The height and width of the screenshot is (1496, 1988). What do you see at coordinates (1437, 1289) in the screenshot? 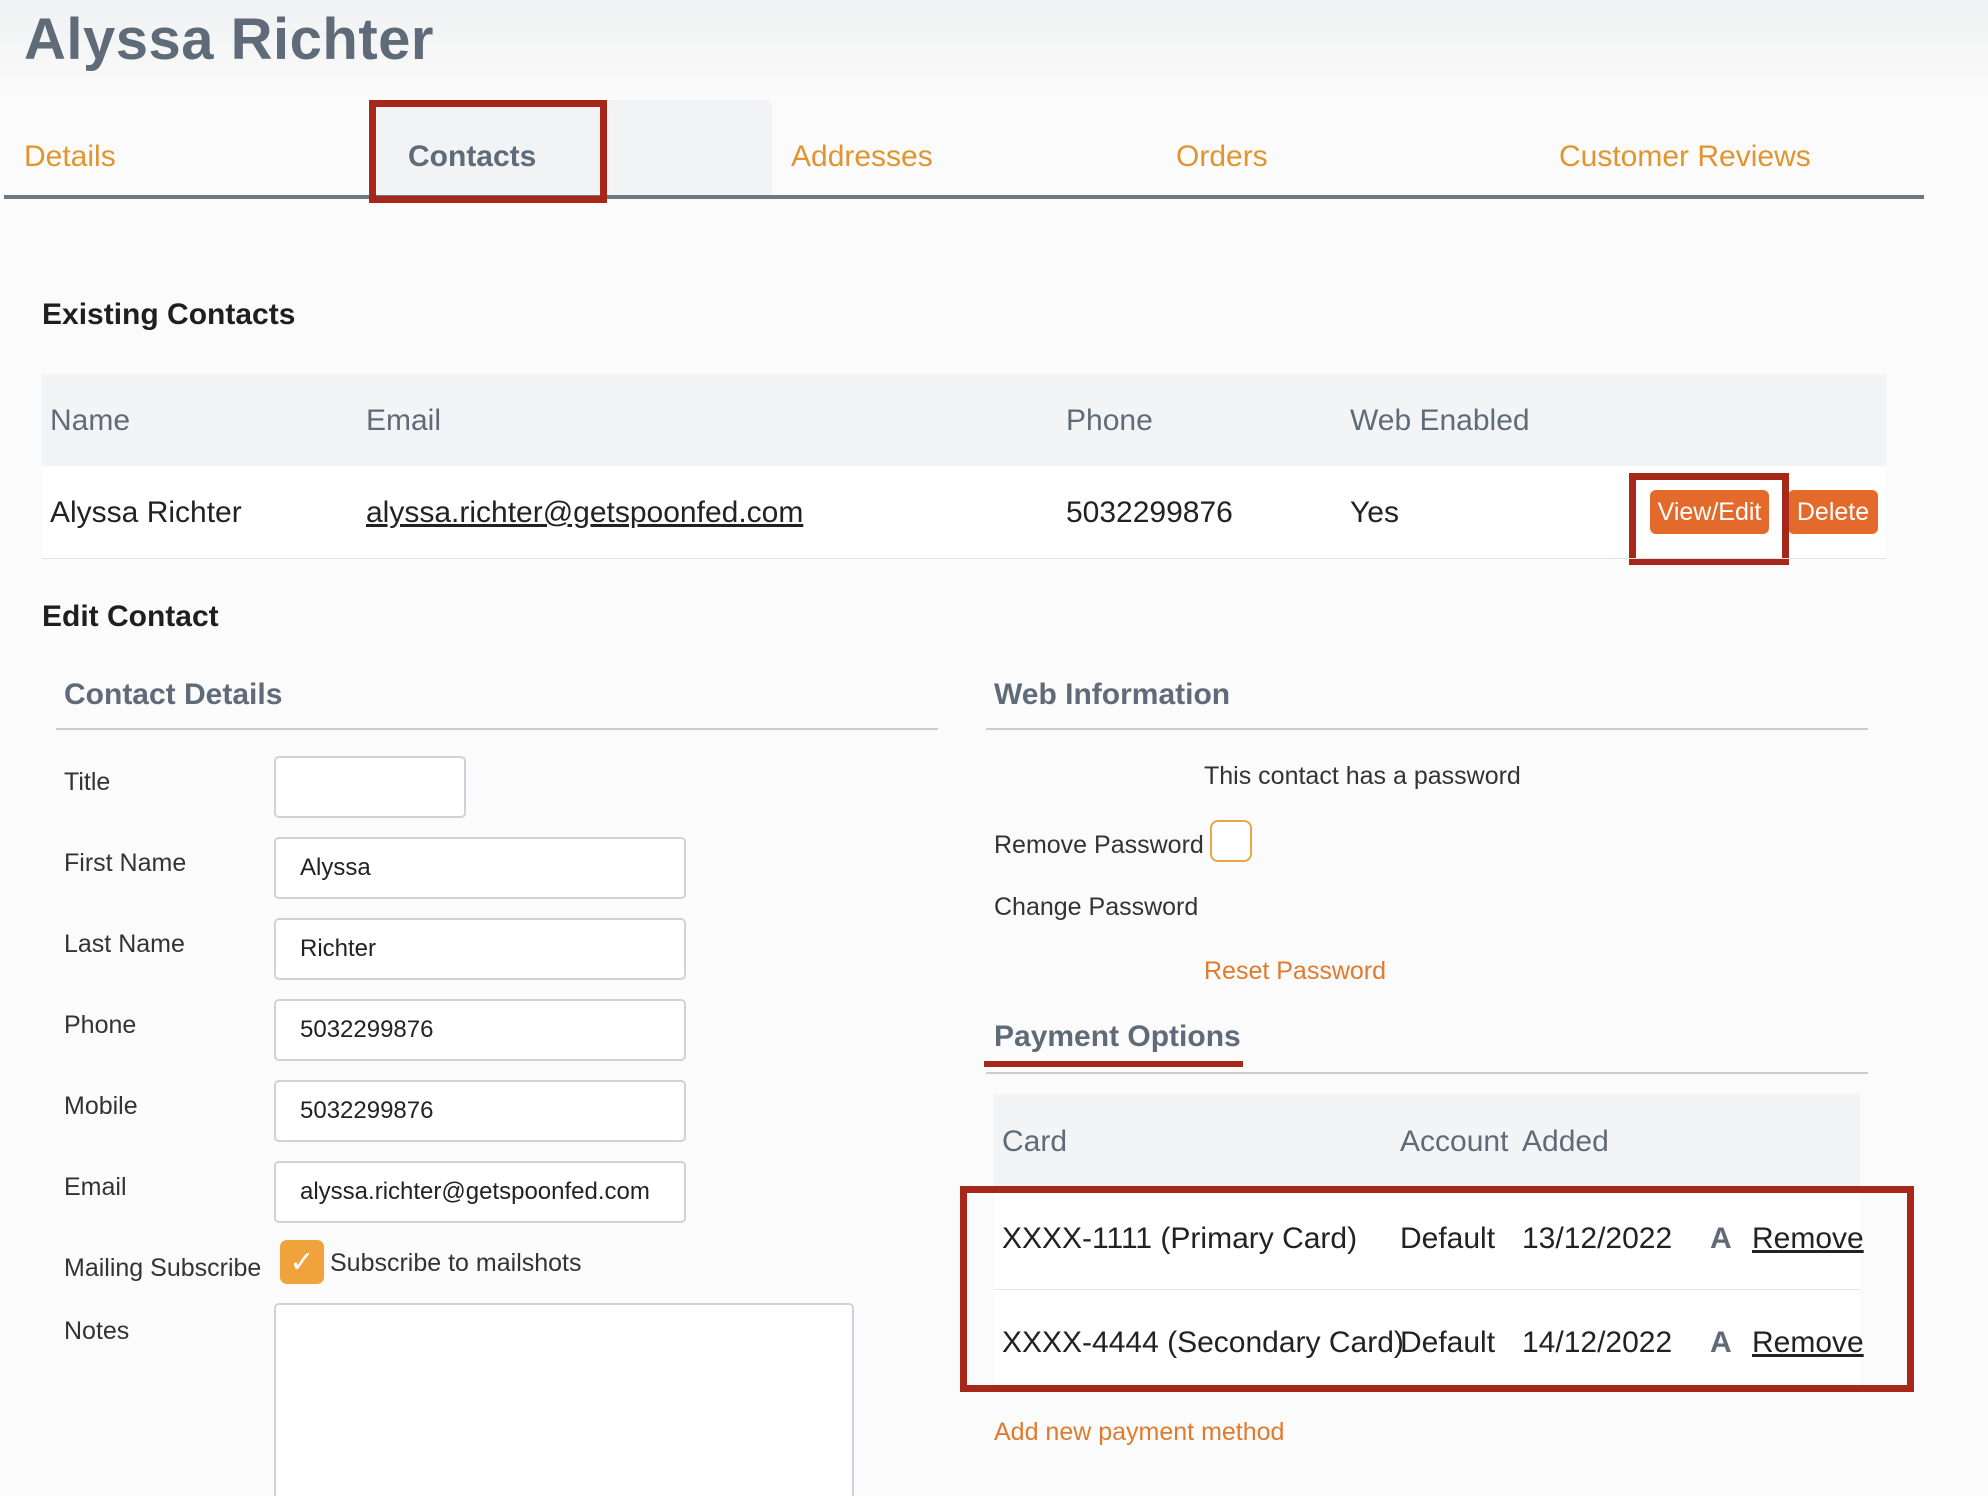
I see `payment-rows-highlight` at bounding box center [1437, 1289].